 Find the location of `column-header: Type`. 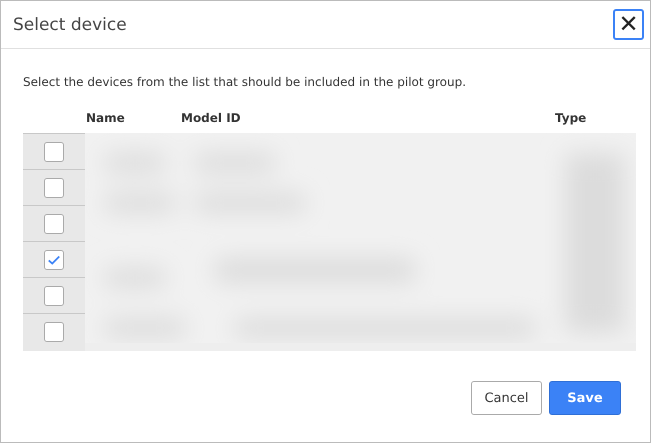

column-header: Type is located at coordinates (570, 118).